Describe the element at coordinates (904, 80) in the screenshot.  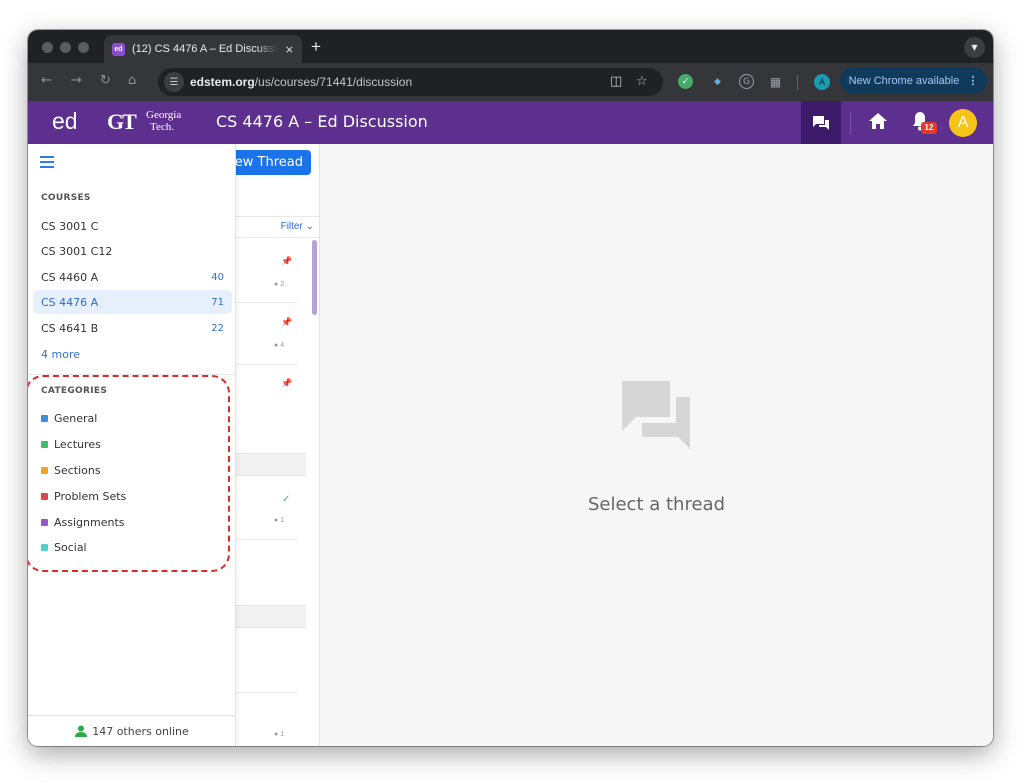
I see `update-label: New Chrome available` at that location.